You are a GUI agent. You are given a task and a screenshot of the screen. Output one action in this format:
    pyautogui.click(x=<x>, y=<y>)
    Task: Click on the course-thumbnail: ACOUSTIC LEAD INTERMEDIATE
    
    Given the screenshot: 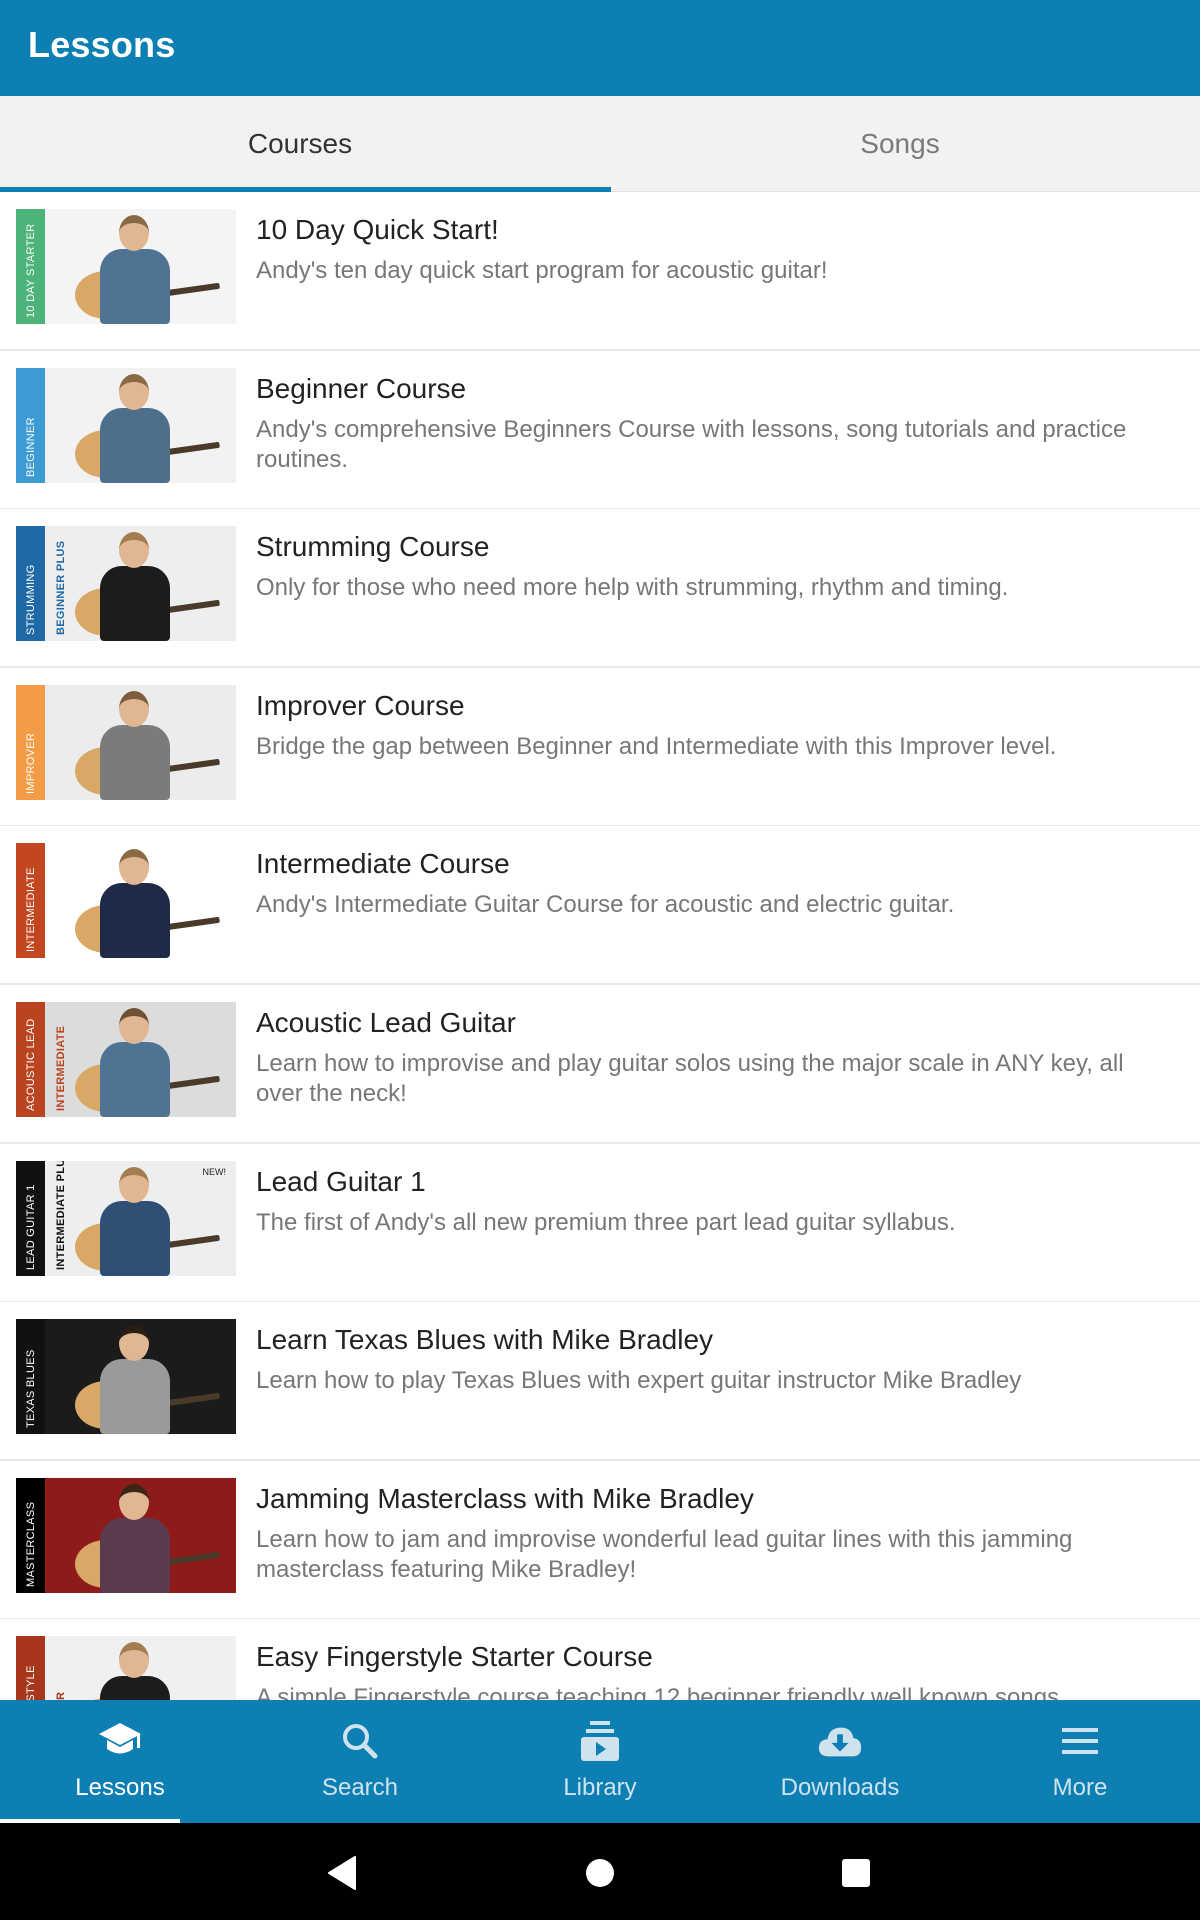 What is the action you would take?
    pyautogui.click(x=126, y=1059)
    